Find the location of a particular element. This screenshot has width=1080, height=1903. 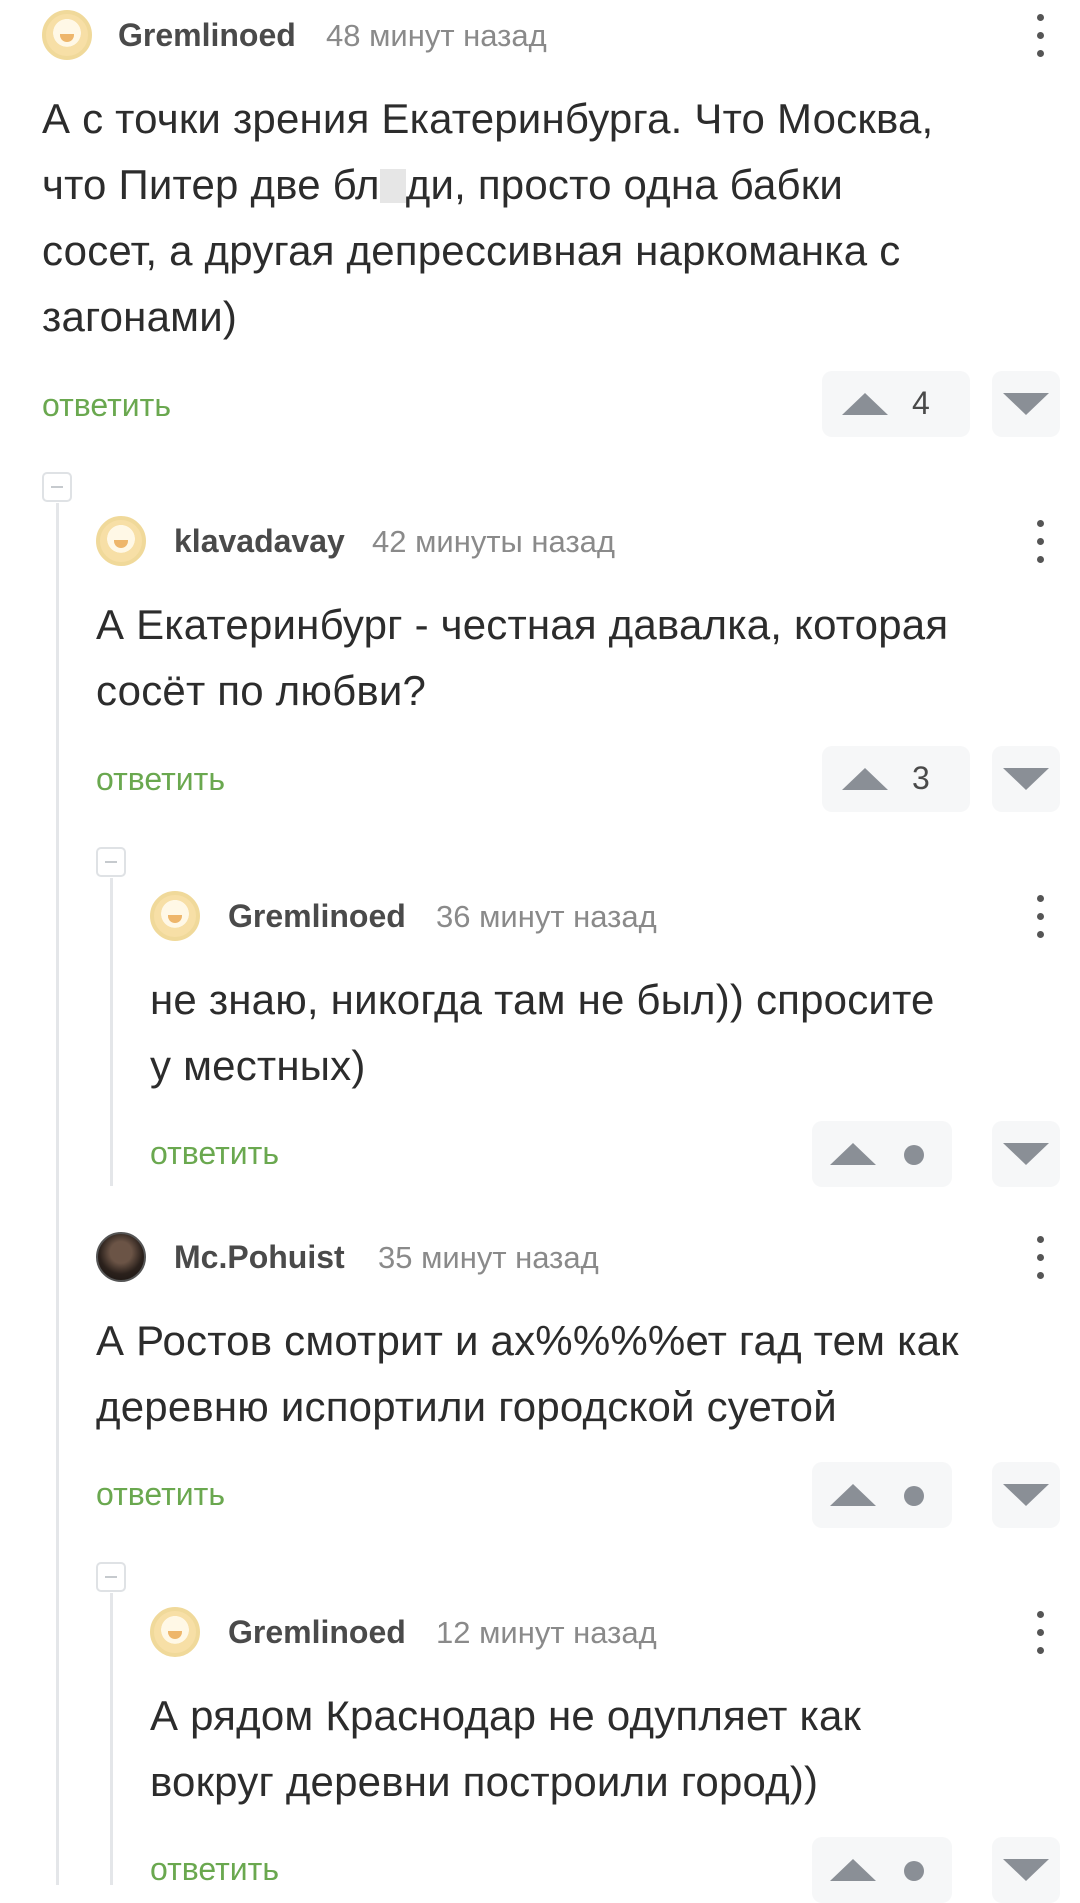

comment-header: Gremlinoed 36 минут назад is located at coordinates (540, 916).